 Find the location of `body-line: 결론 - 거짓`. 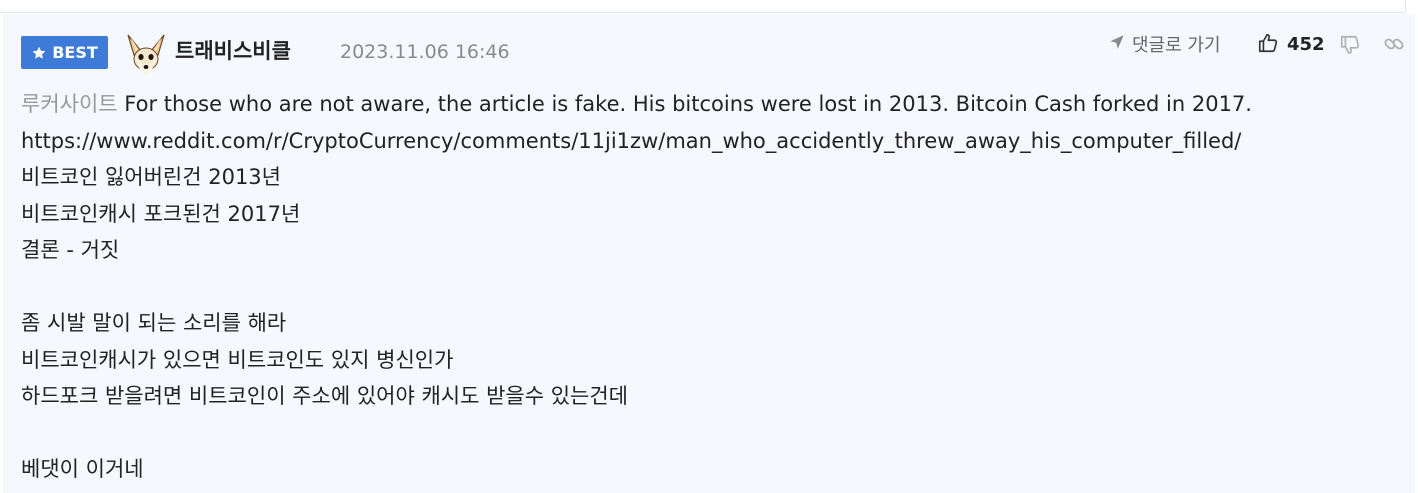

body-line: 결론 - 거짓 is located at coordinates (70, 250).